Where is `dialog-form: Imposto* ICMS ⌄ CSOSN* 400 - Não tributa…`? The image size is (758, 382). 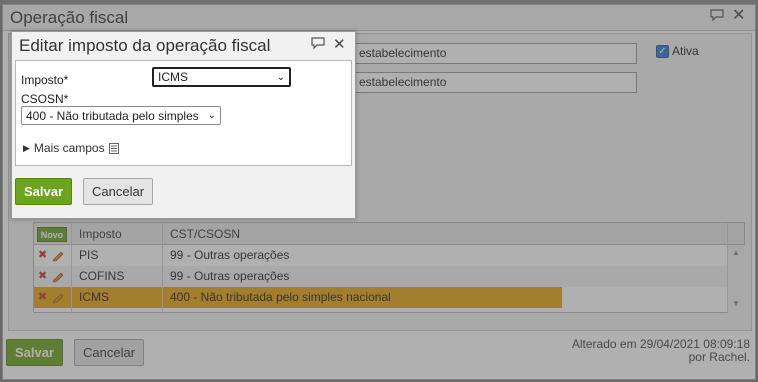
dialog-form: Imposto* ICMS ⌄ CSOSN* 400 - Não tributa… is located at coordinates (183, 113).